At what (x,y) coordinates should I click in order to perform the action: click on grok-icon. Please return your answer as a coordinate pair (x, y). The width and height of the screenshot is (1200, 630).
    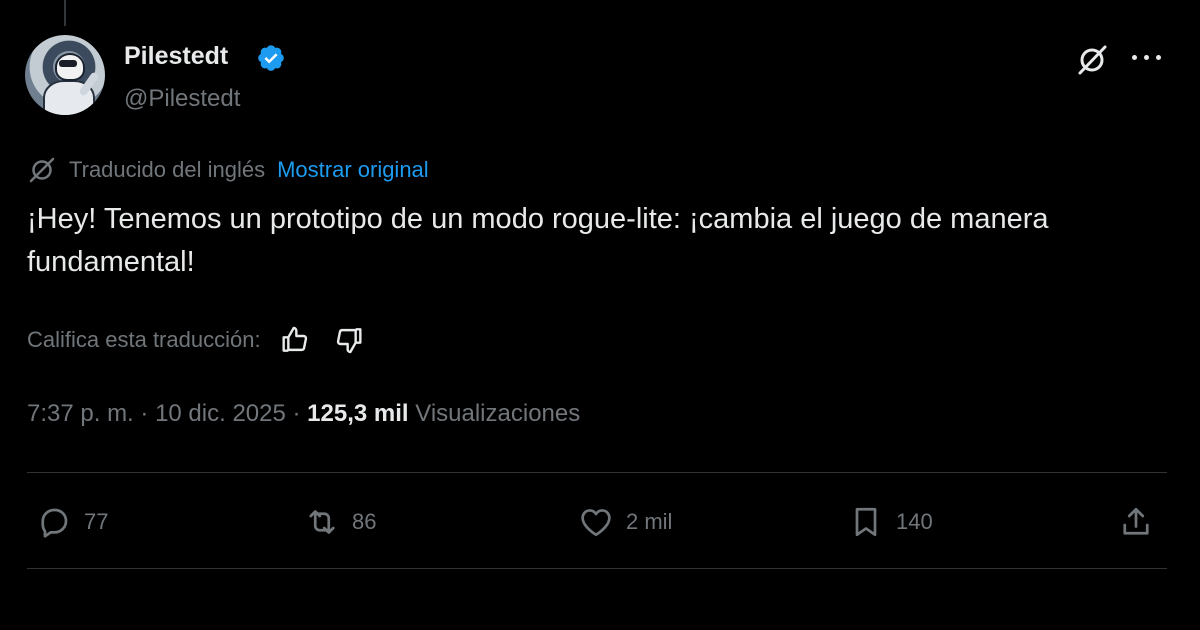
    Looking at the image, I should click on (1092, 60).